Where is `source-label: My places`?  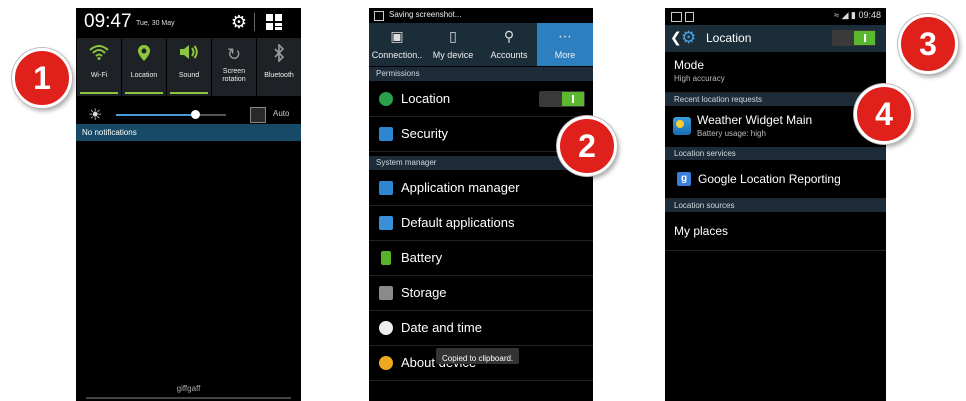
source-label: My places is located at coordinates (701, 231).